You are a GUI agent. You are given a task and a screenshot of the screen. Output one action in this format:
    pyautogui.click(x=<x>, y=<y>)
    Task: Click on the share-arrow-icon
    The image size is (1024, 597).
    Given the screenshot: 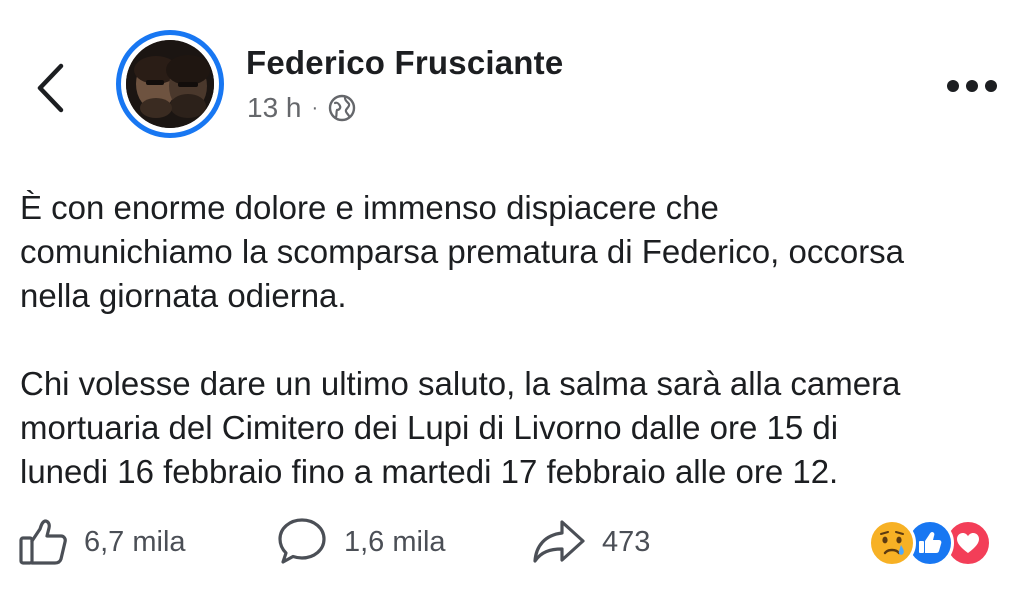 What is the action you would take?
    pyautogui.click(x=559, y=541)
    